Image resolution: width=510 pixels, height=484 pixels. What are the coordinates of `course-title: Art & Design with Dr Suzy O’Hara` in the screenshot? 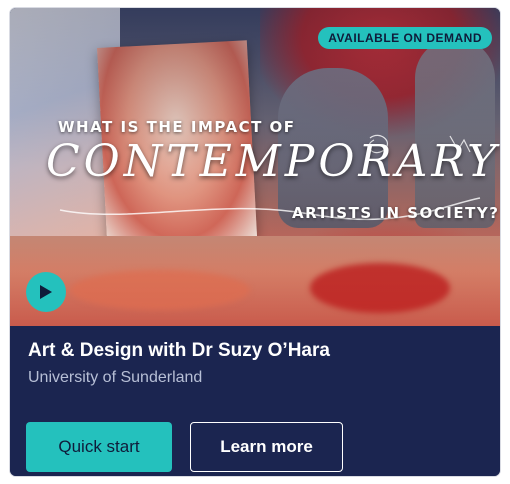 It's located at (179, 351).